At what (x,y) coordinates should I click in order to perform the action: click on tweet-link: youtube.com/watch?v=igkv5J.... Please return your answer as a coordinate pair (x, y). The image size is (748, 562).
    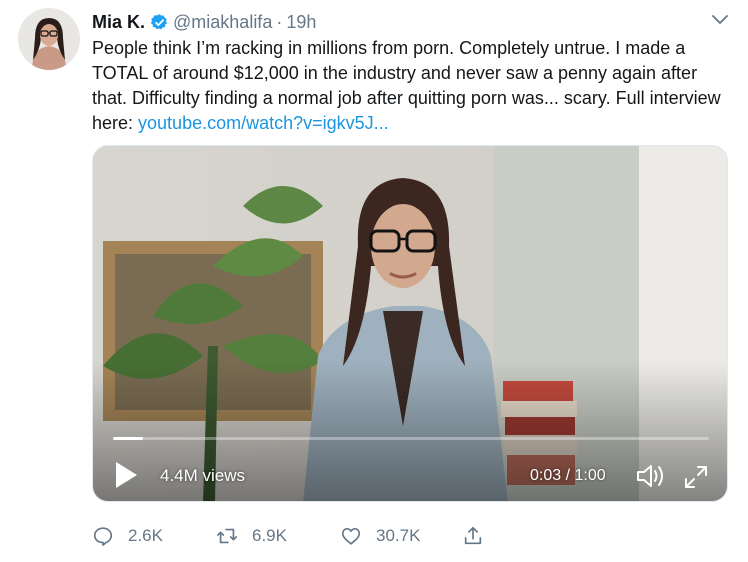
    Looking at the image, I should click on (263, 123).